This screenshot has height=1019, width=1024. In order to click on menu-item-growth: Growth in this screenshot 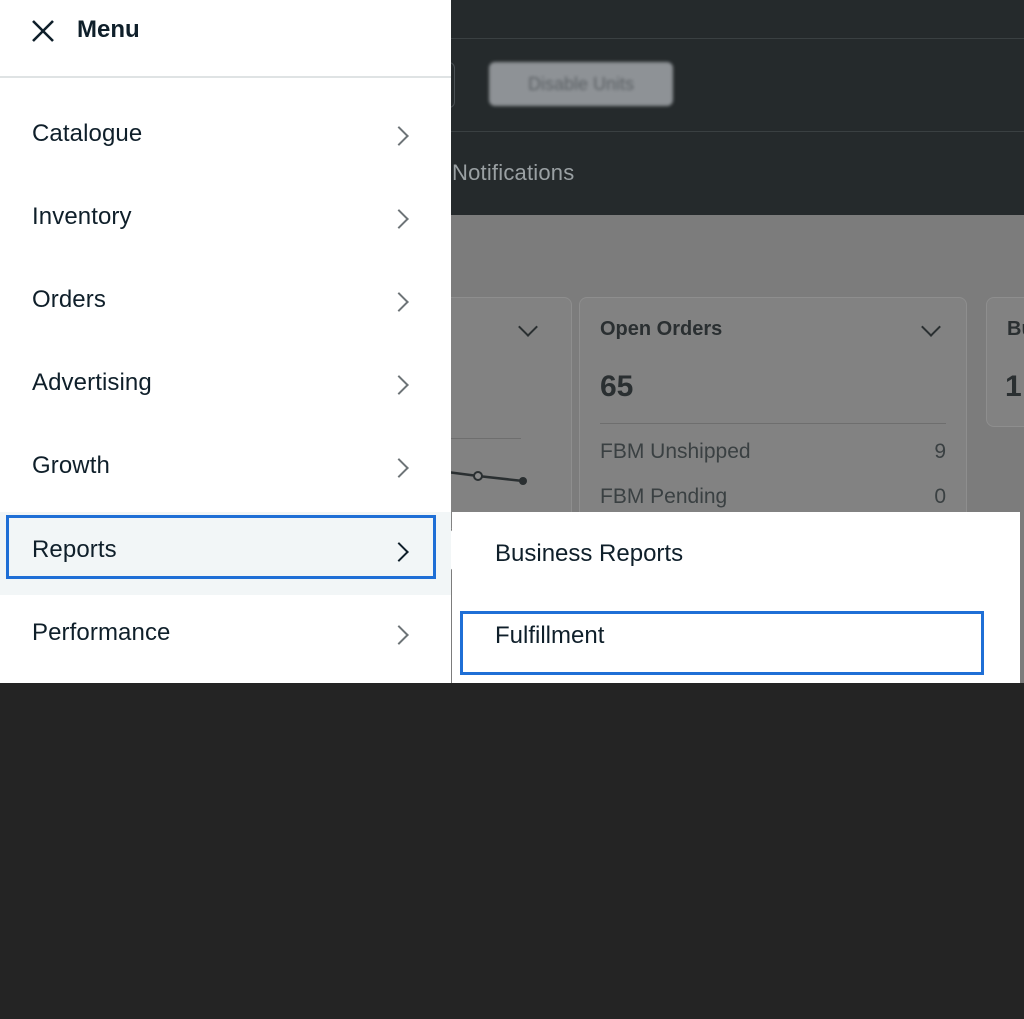, I will do `click(225, 469)`.